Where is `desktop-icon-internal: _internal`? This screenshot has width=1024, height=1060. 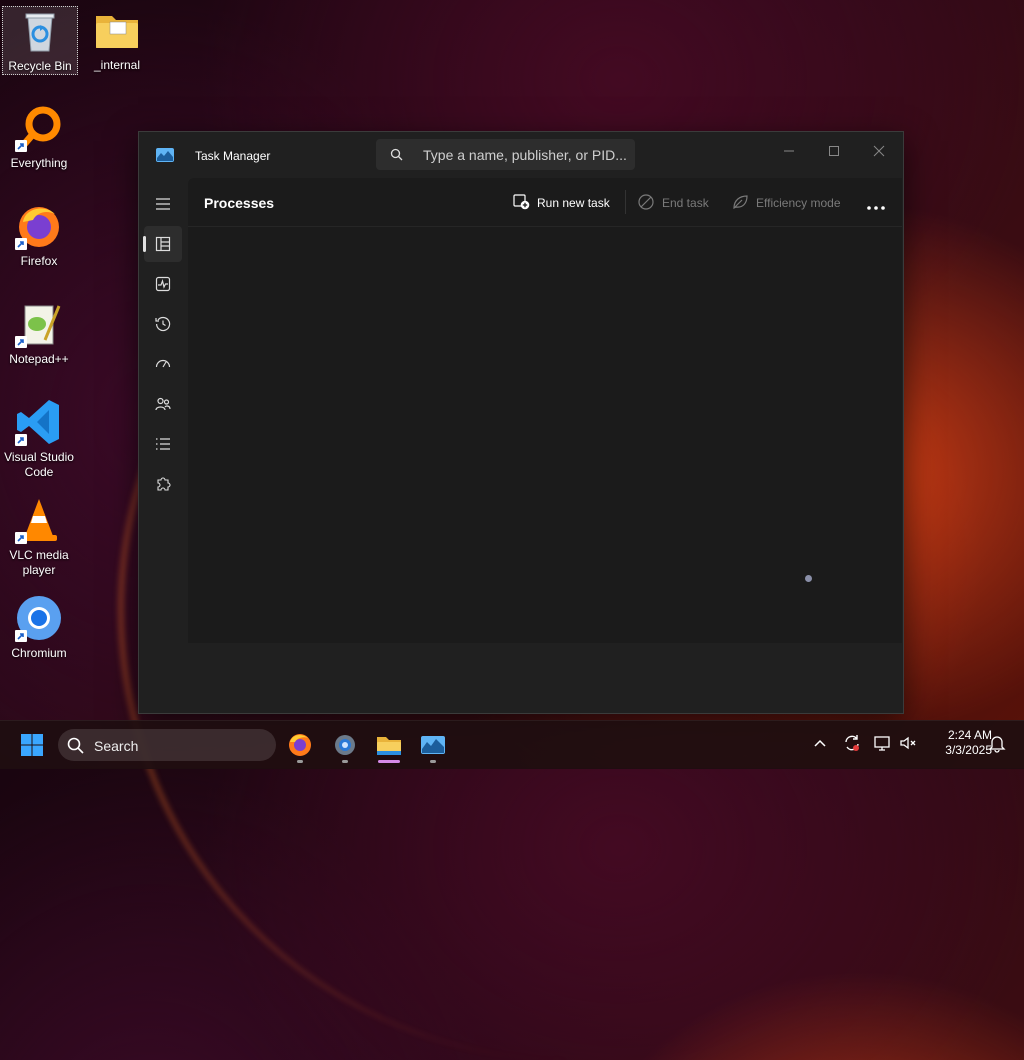
desktop-icon-internal: _internal is located at coordinates (117, 39).